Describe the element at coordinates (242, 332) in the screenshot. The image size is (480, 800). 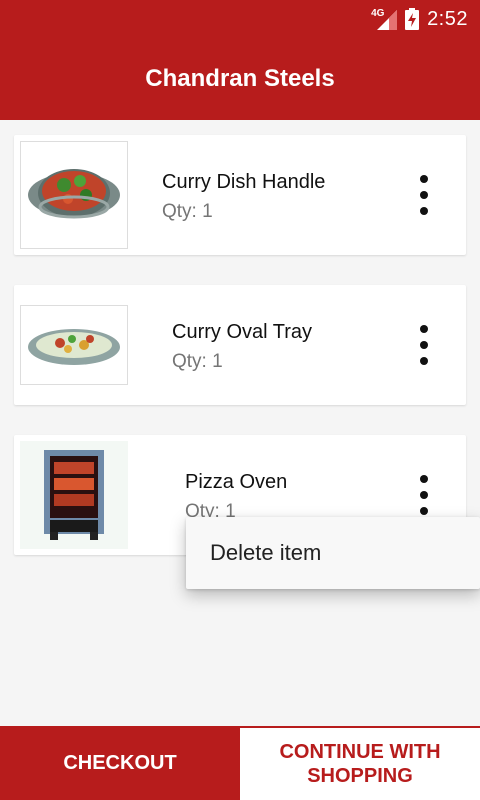
I see `item-name: Curry Oval Tray` at that location.